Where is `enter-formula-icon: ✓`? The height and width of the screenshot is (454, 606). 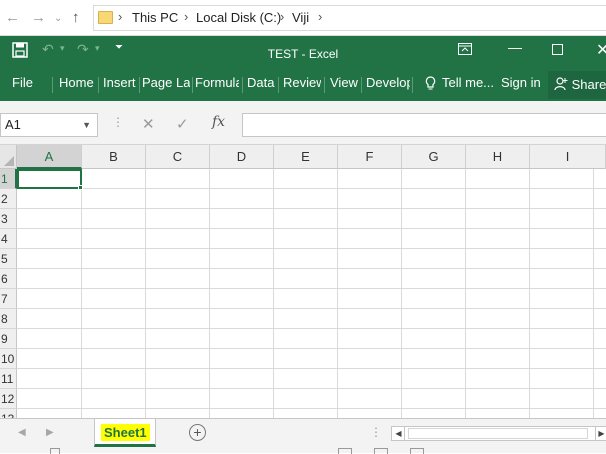 enter-formula-icon: ✓ is located at coordinates (182, 124).